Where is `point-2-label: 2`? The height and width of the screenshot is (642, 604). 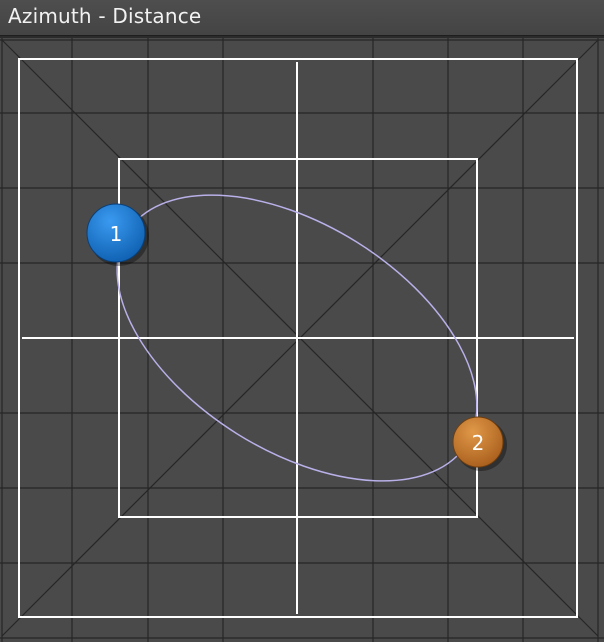
point-2-label: 2 is located at coordinates (478, 443).